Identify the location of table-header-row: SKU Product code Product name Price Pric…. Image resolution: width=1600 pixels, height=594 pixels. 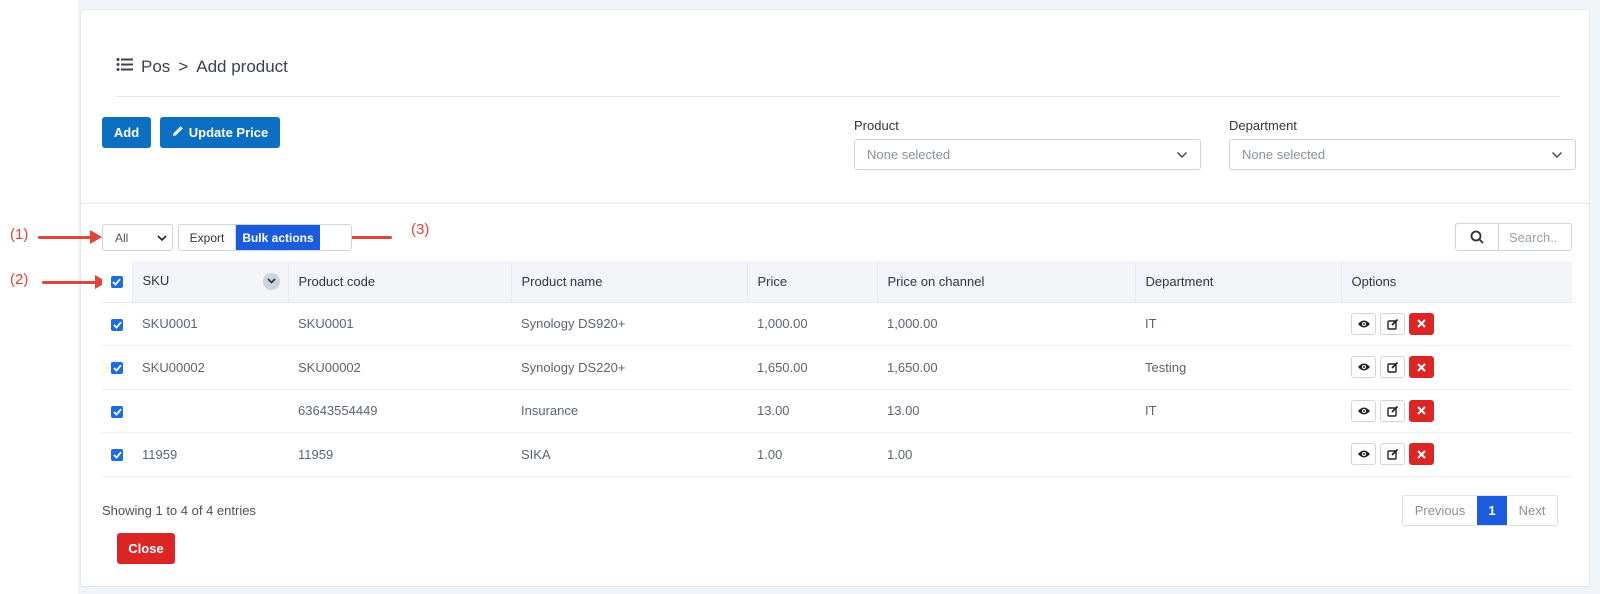
(837, 282).